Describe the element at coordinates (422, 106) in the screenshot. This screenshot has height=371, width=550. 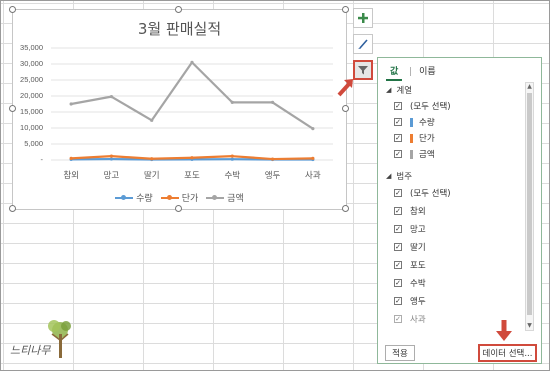
I see `series-select-all-item: (모두 선택)` at that location.